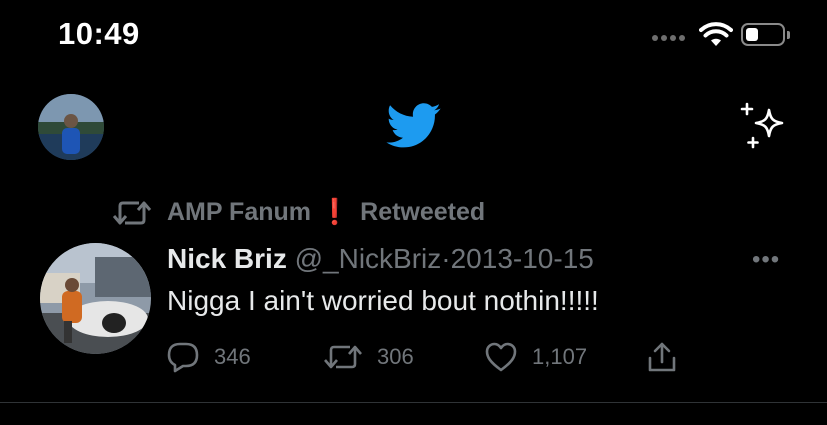  Describe the element at coordinates (335, 212) in the screenshot. I see `retweeter-badge: ❗` at that location.